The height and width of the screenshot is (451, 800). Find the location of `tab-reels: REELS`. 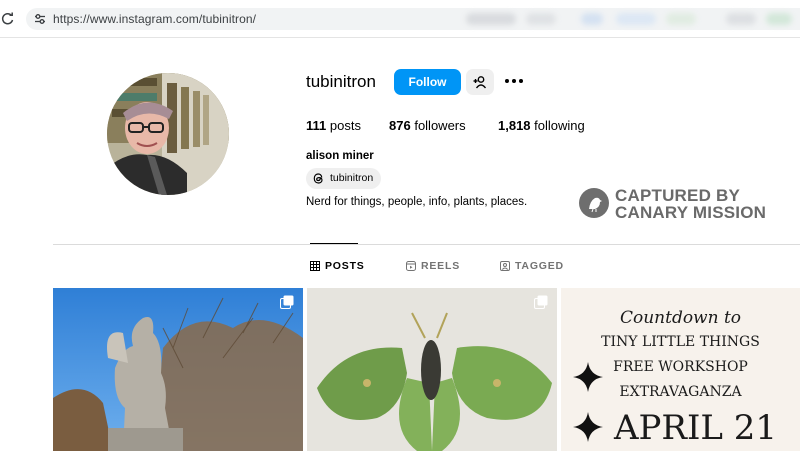

tab-reels: REELS is located at coordinates (433, 266).